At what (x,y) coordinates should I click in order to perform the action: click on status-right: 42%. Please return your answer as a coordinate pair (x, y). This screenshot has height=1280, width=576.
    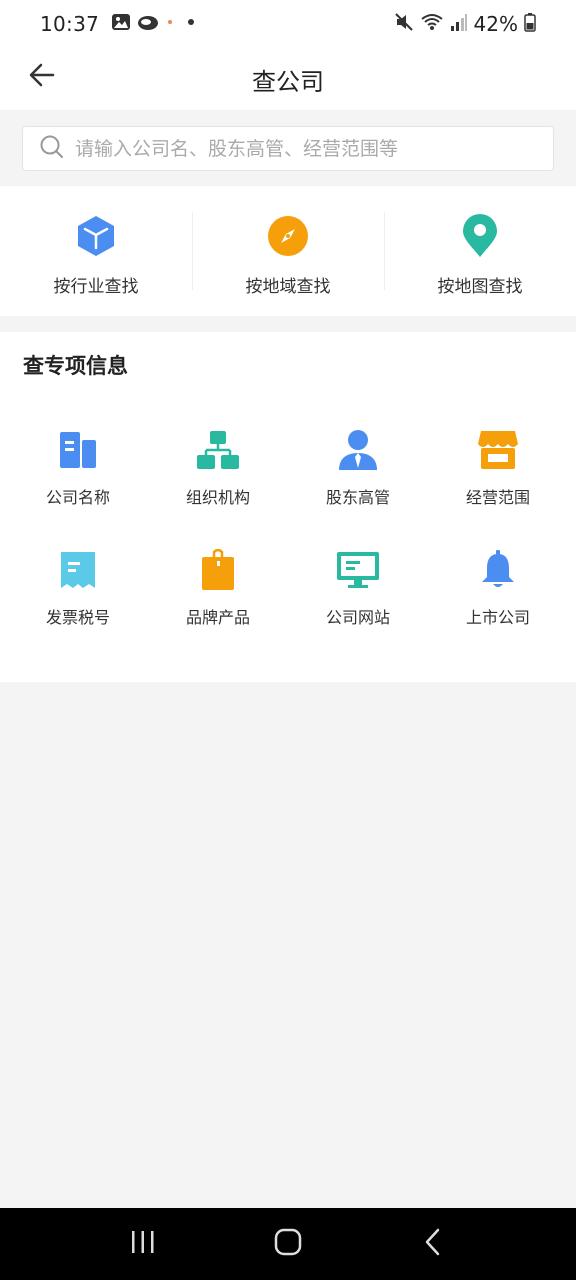
    Looking at the image, I should click on (465, 24).